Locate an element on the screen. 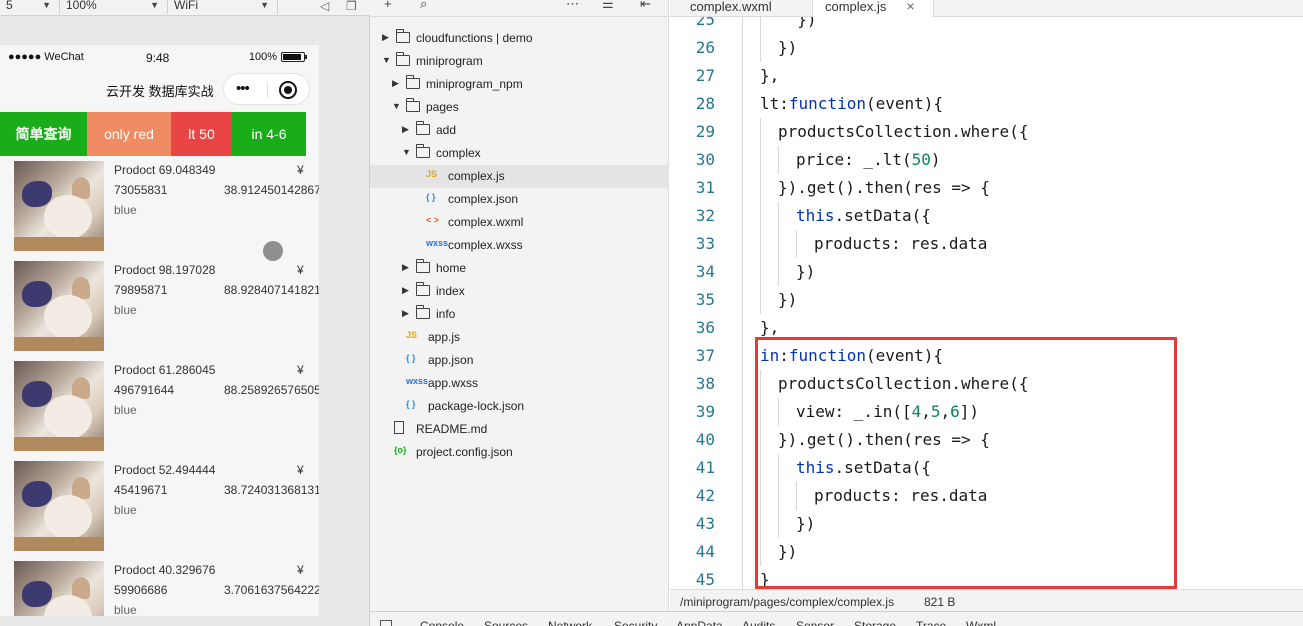 The height and width of the screenshot is (626, 1303). json-file-icon: { } is located at coordinates (411, 404).